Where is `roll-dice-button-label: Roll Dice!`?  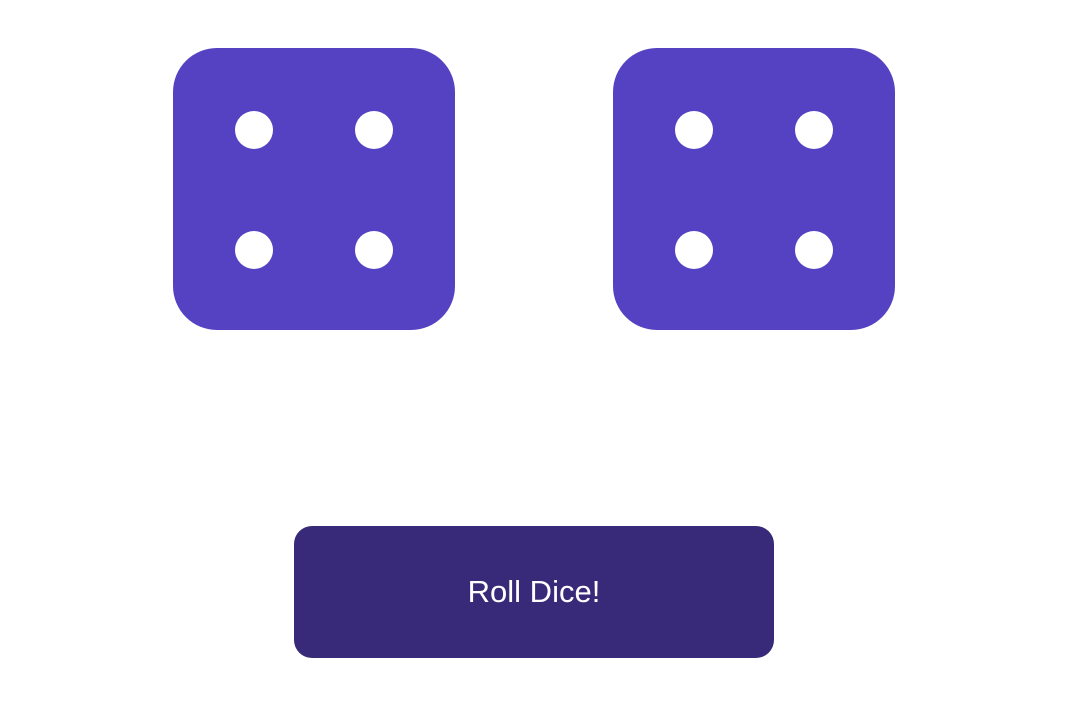 roll-dice-button-label: Roll Dice! is located at coordinates (534, 591).